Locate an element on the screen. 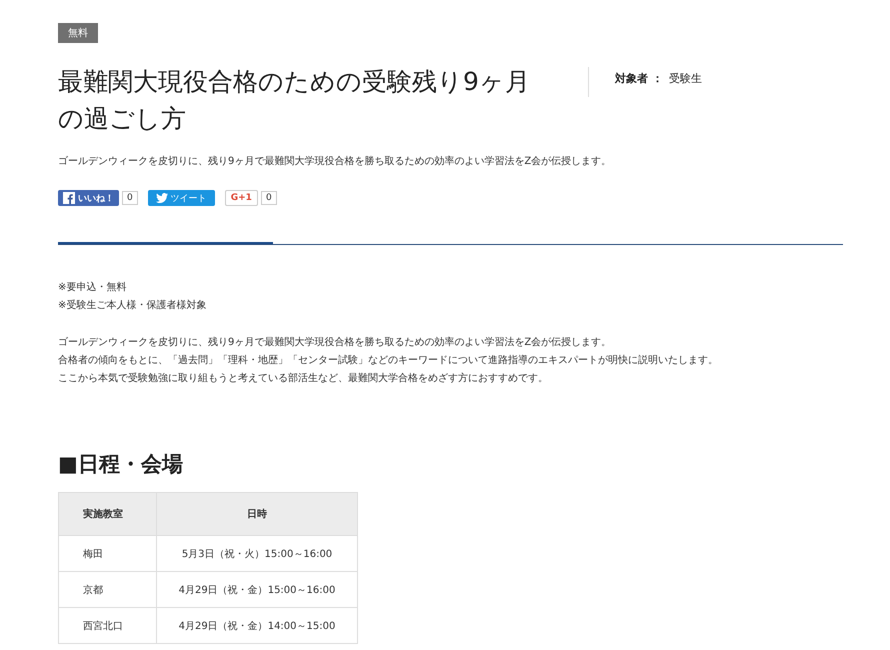 This screenshot has width=890, height=650. body-text: 合格者の傾向をもとに、「過去問」「理科・地歴」「センター試験」などのキーワードについて進路指導のエキスパートが明快に説明いたします。 is located at coordinates (388, 361).